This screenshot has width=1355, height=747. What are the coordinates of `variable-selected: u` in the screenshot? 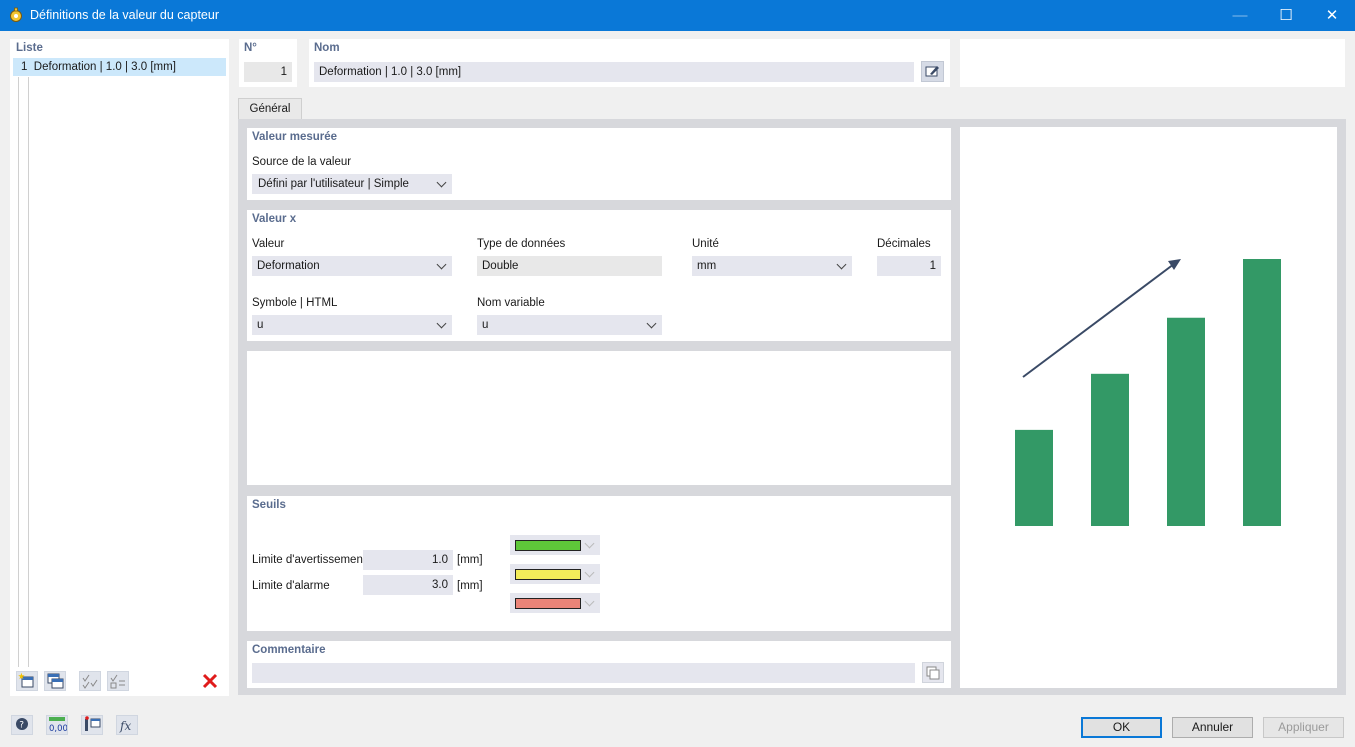 It's located at (485, 325).